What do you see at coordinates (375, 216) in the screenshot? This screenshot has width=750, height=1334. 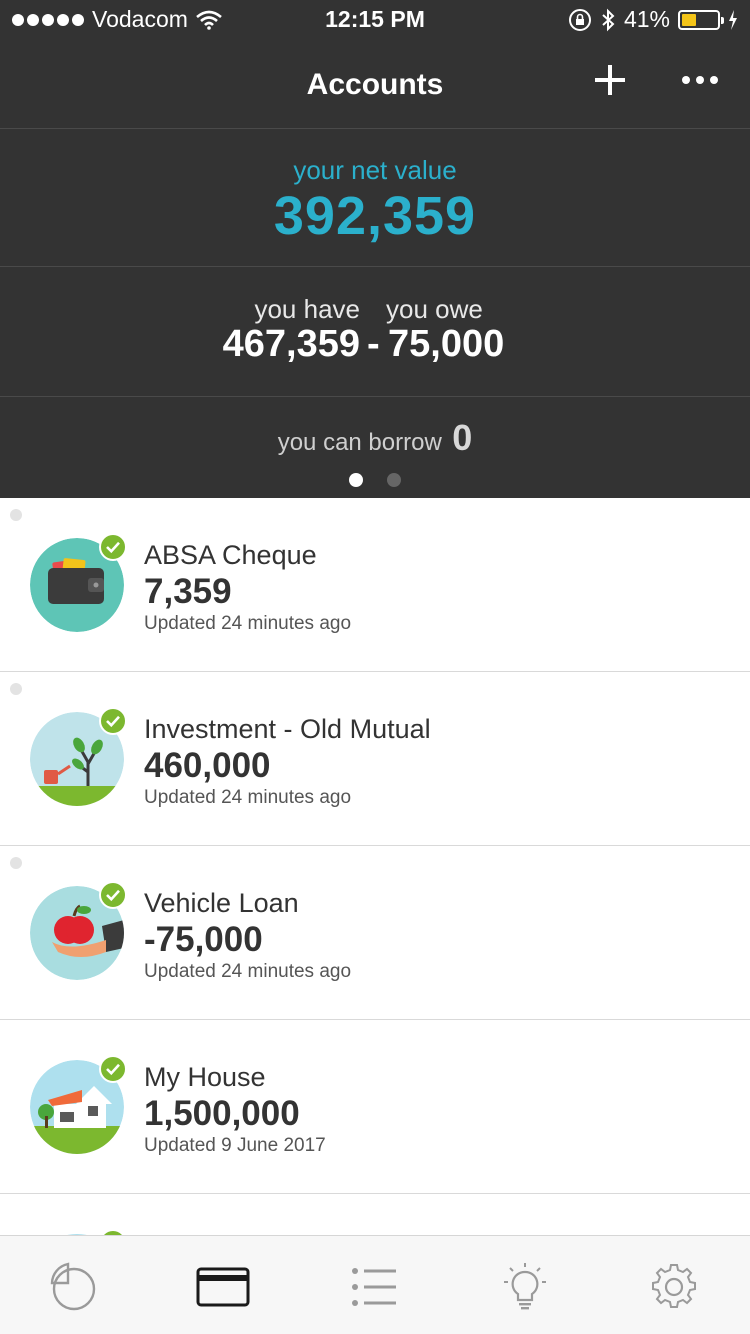 I see `net-value-amount: 392,359` at bounding box center [375, 216].